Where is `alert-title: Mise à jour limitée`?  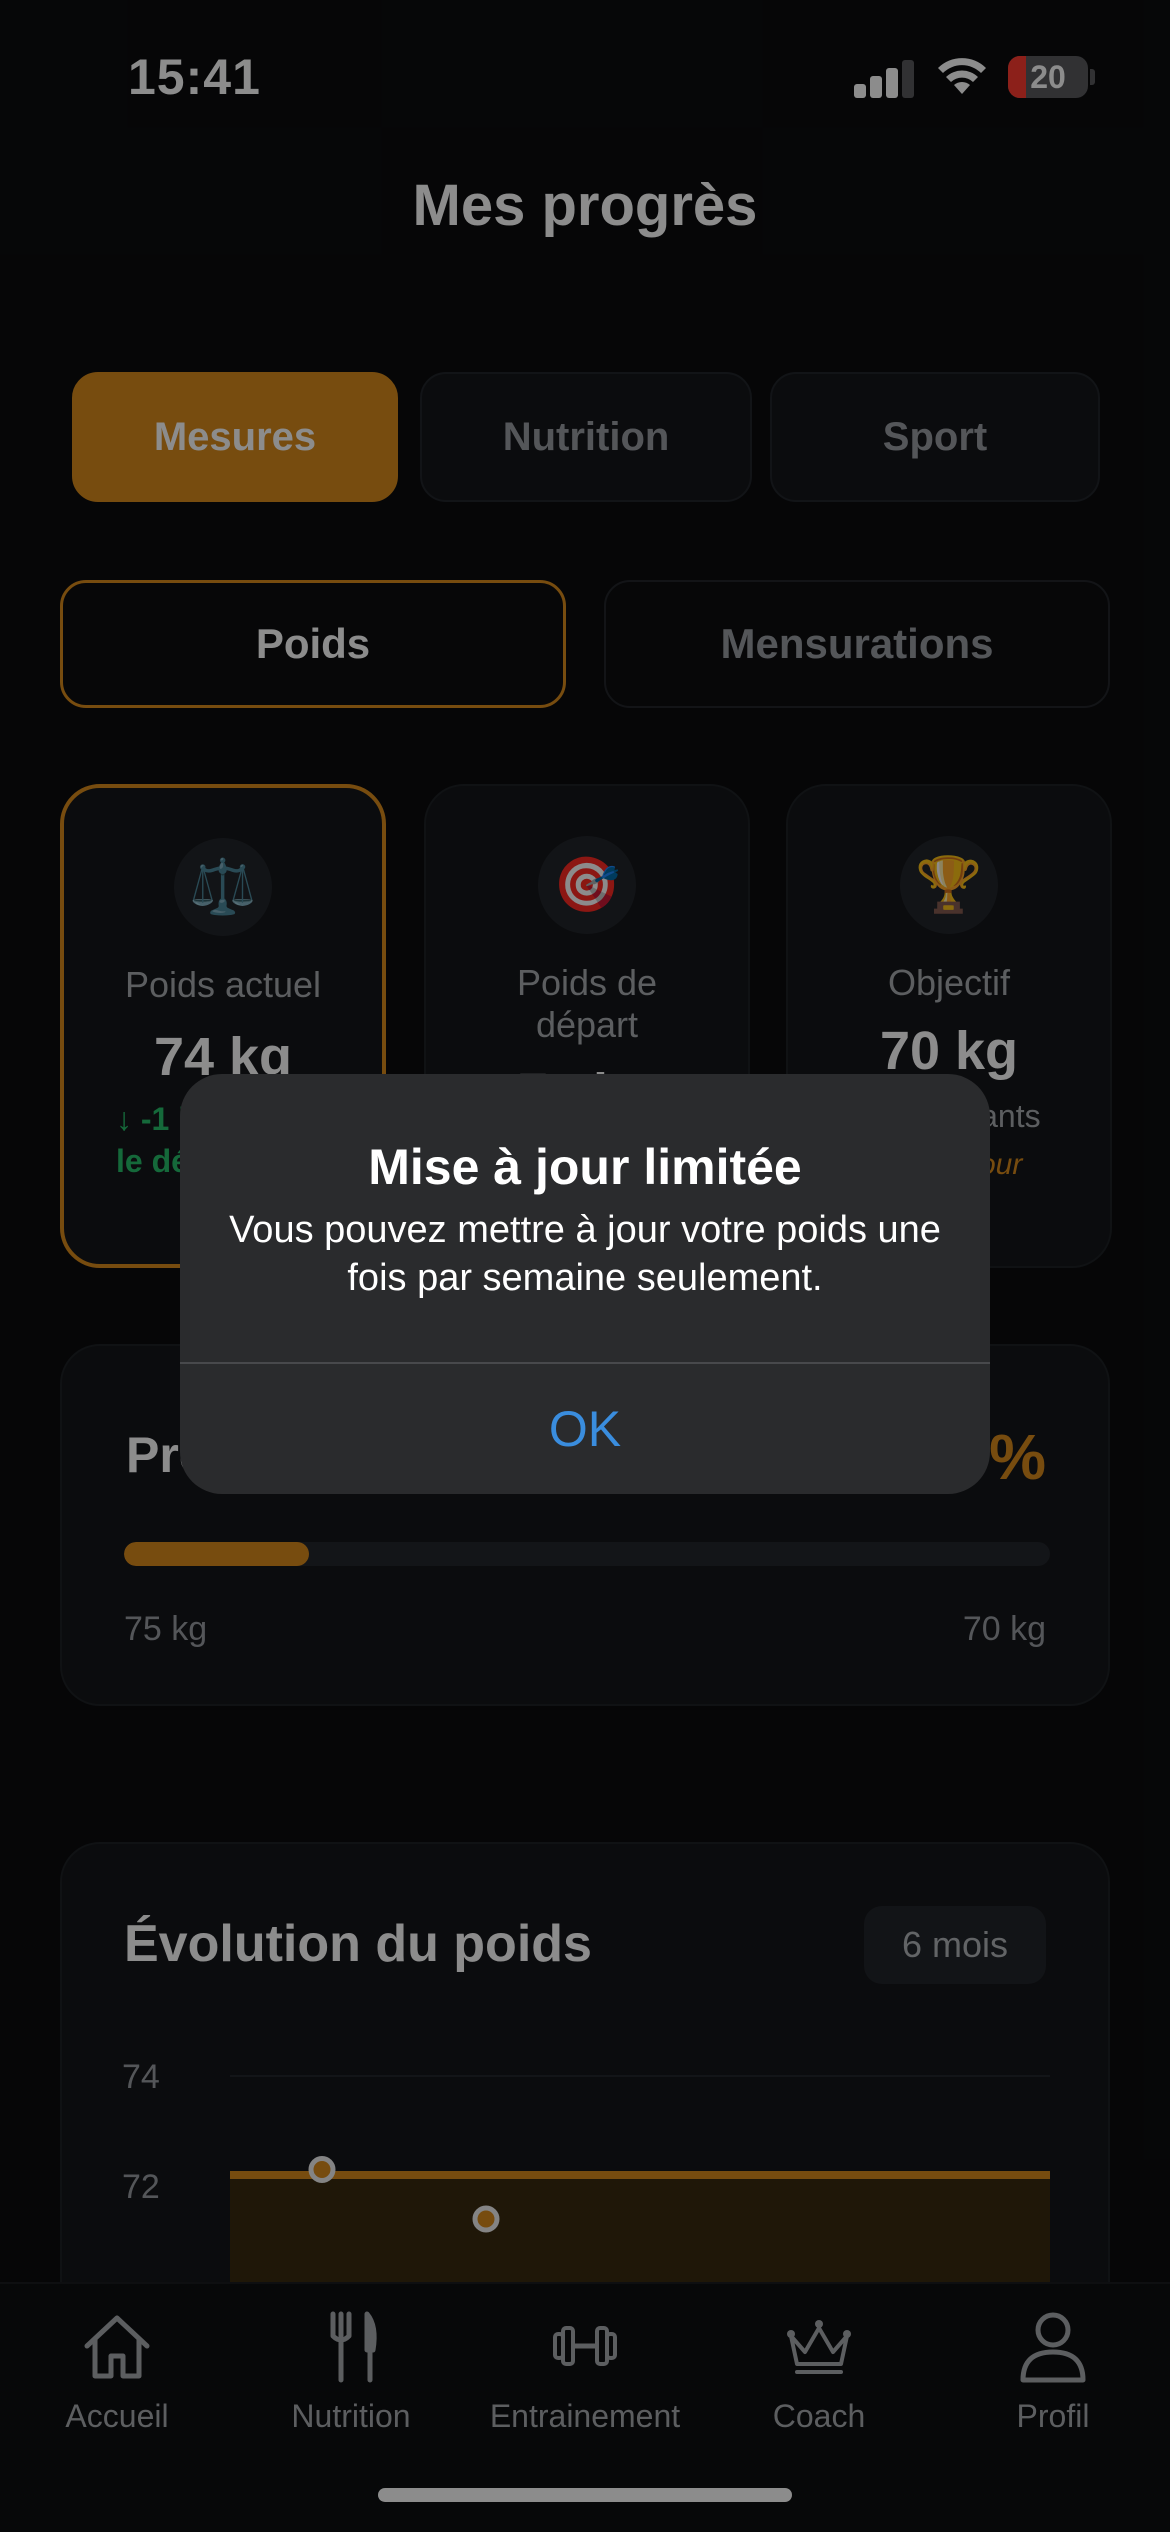 alert-title: Mise à jour limitée is located at coordinates (585, 1167).